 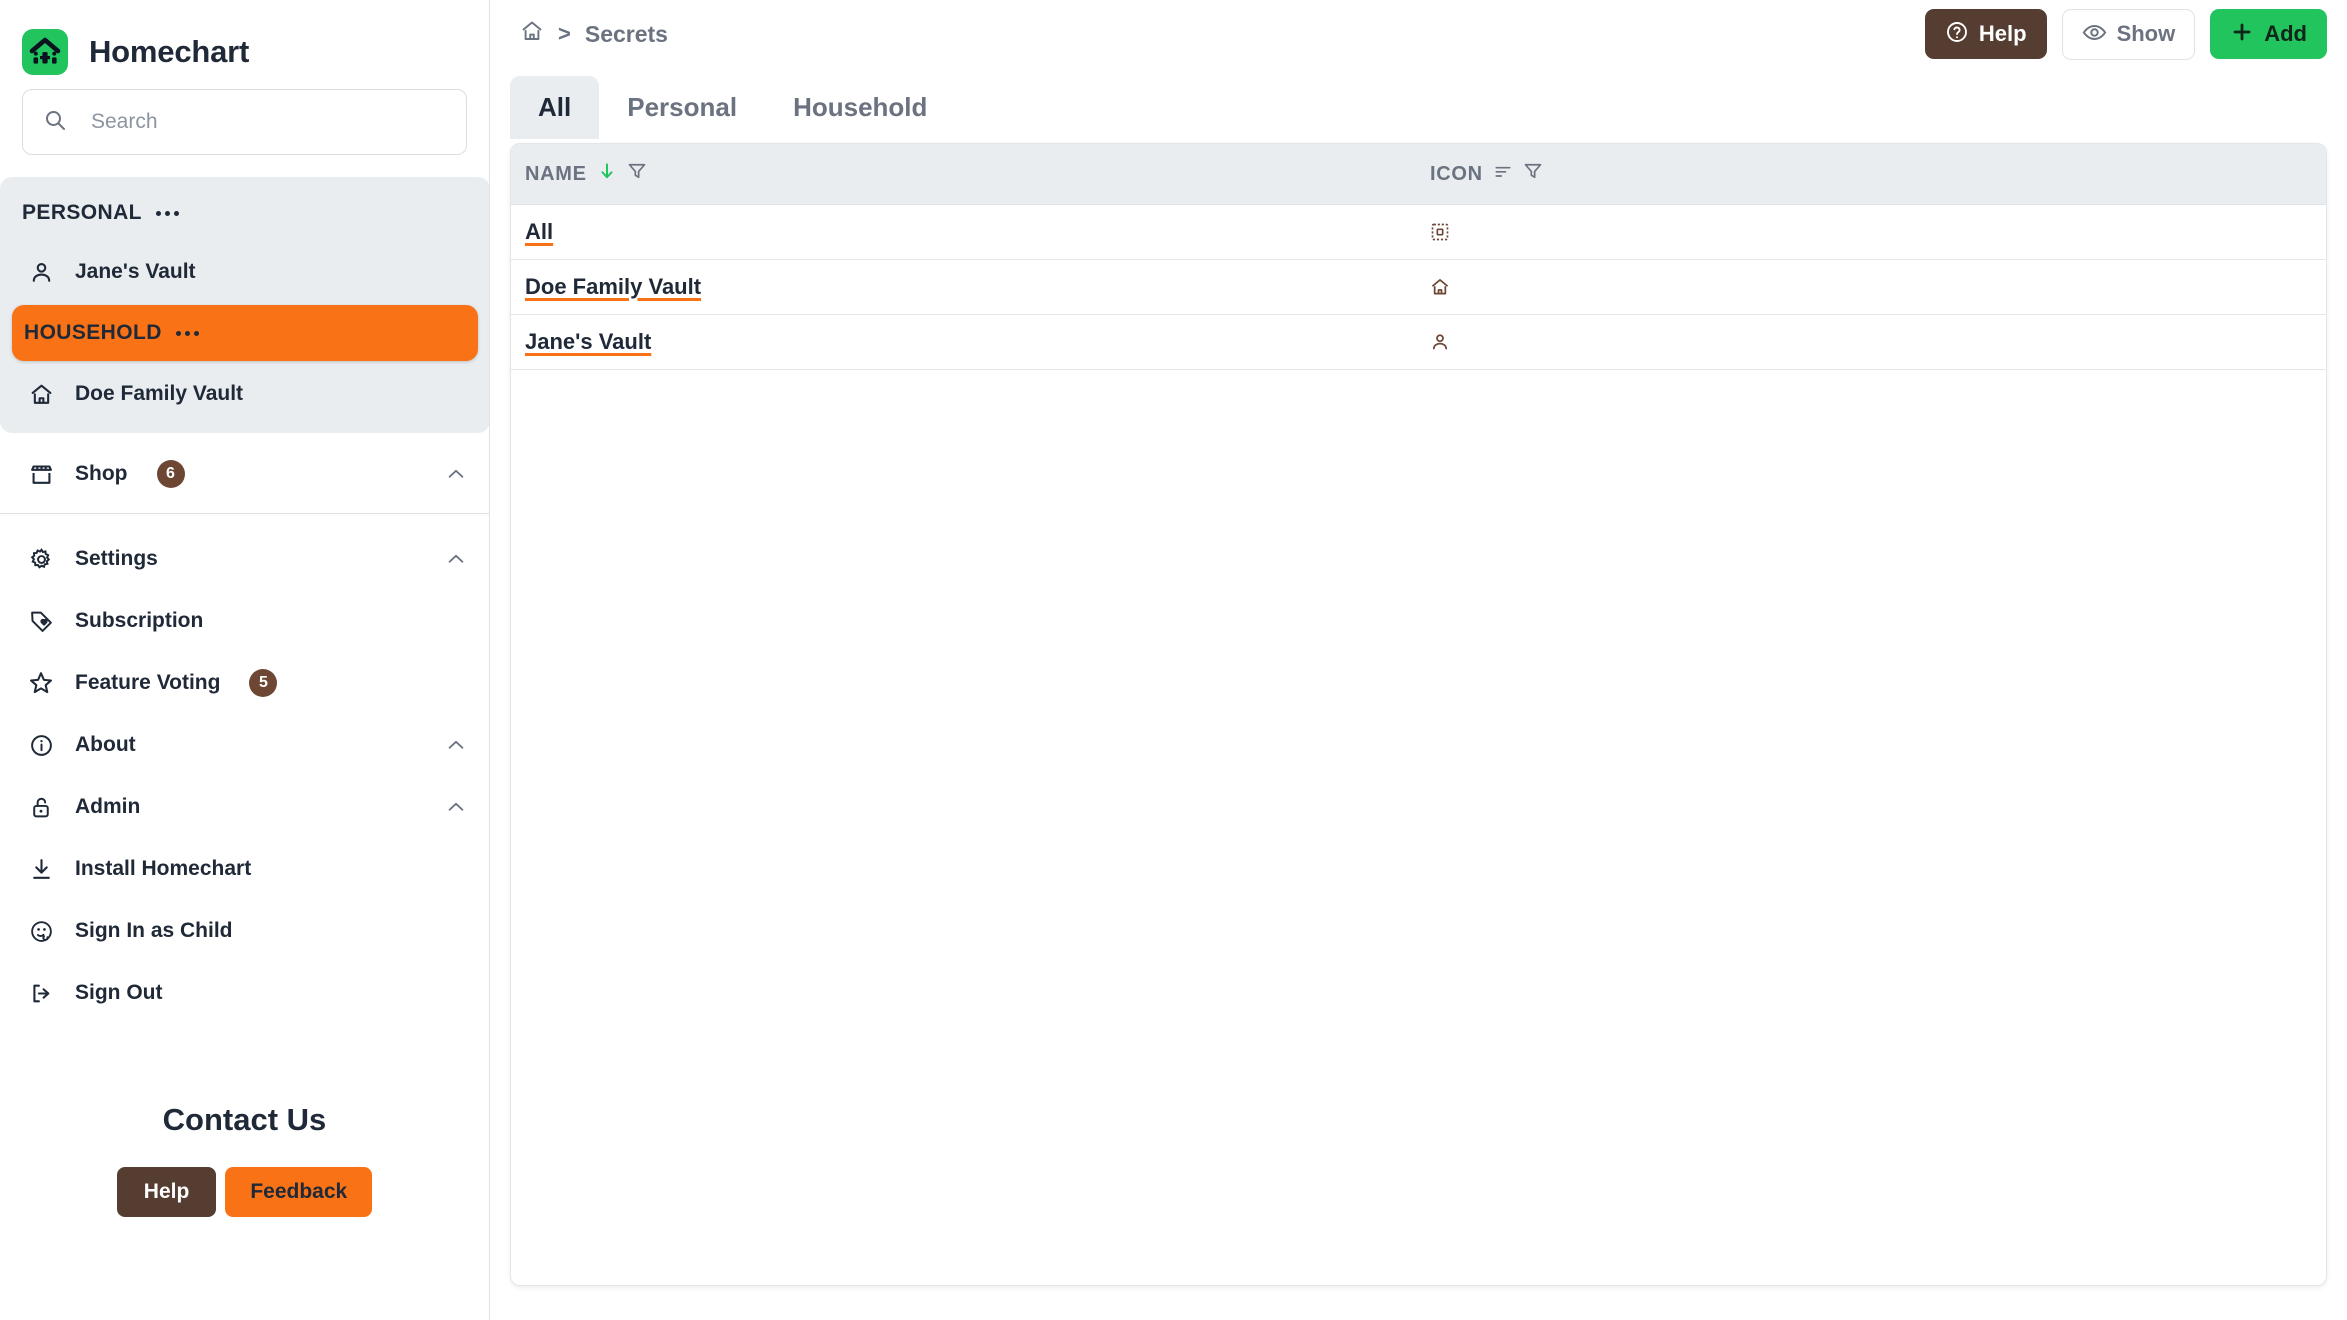 What do you see at coordinates (1456, 173) in the screenshot?
I see `column-header-icon-label: ICON` at bounding box center [1456, 173].